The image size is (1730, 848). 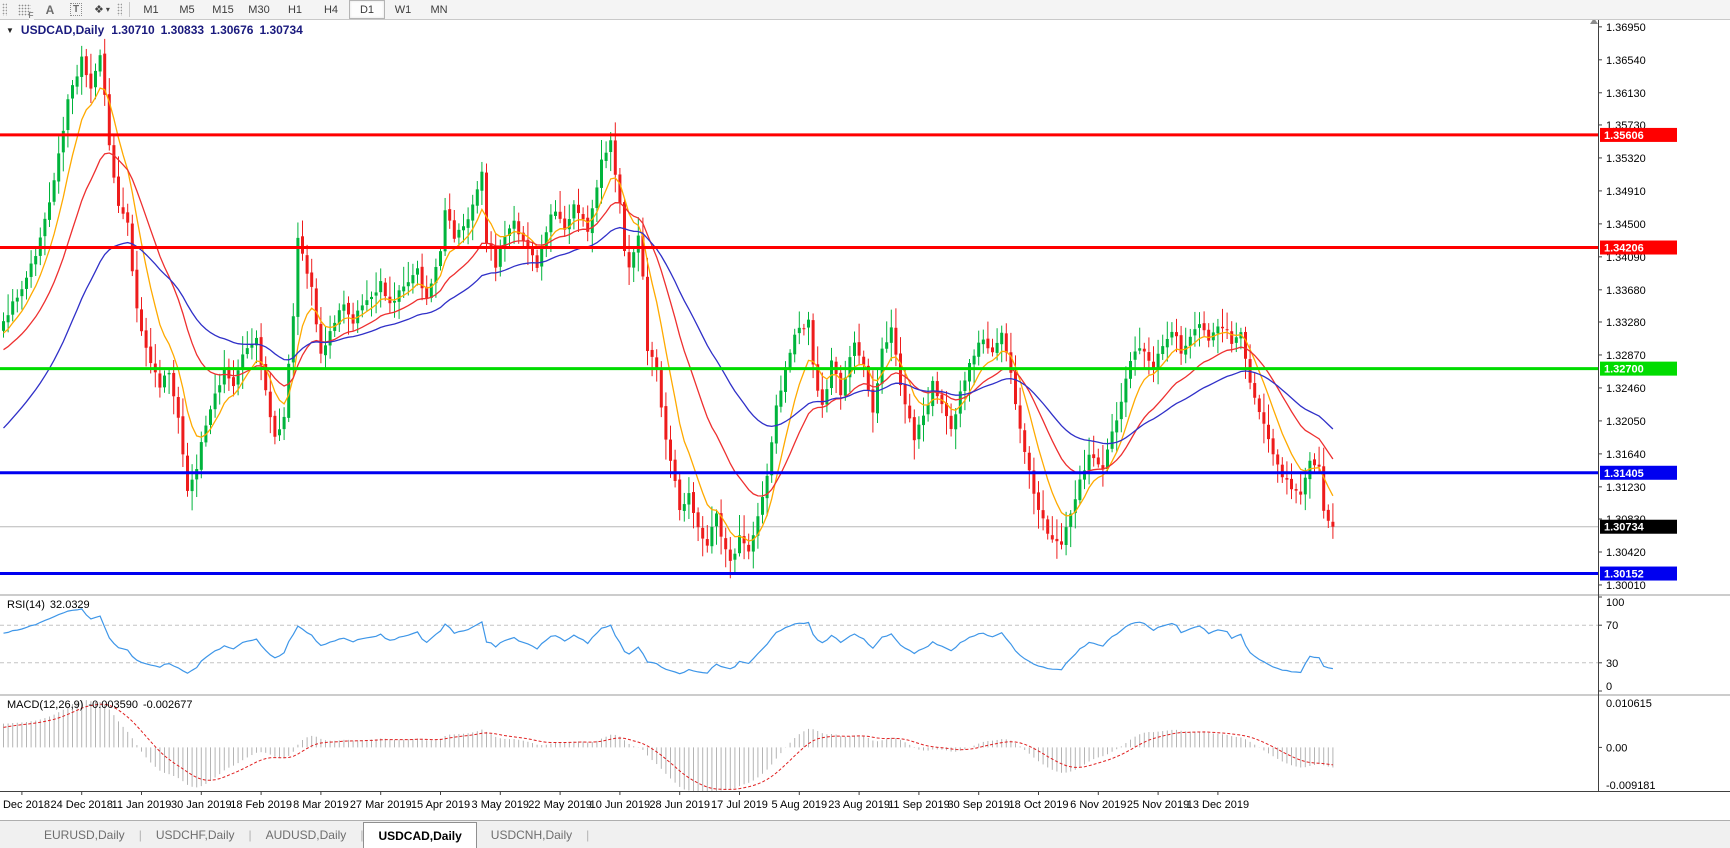 I want to click on timeframe-button-w1: W1, so click(x=403, y=9).